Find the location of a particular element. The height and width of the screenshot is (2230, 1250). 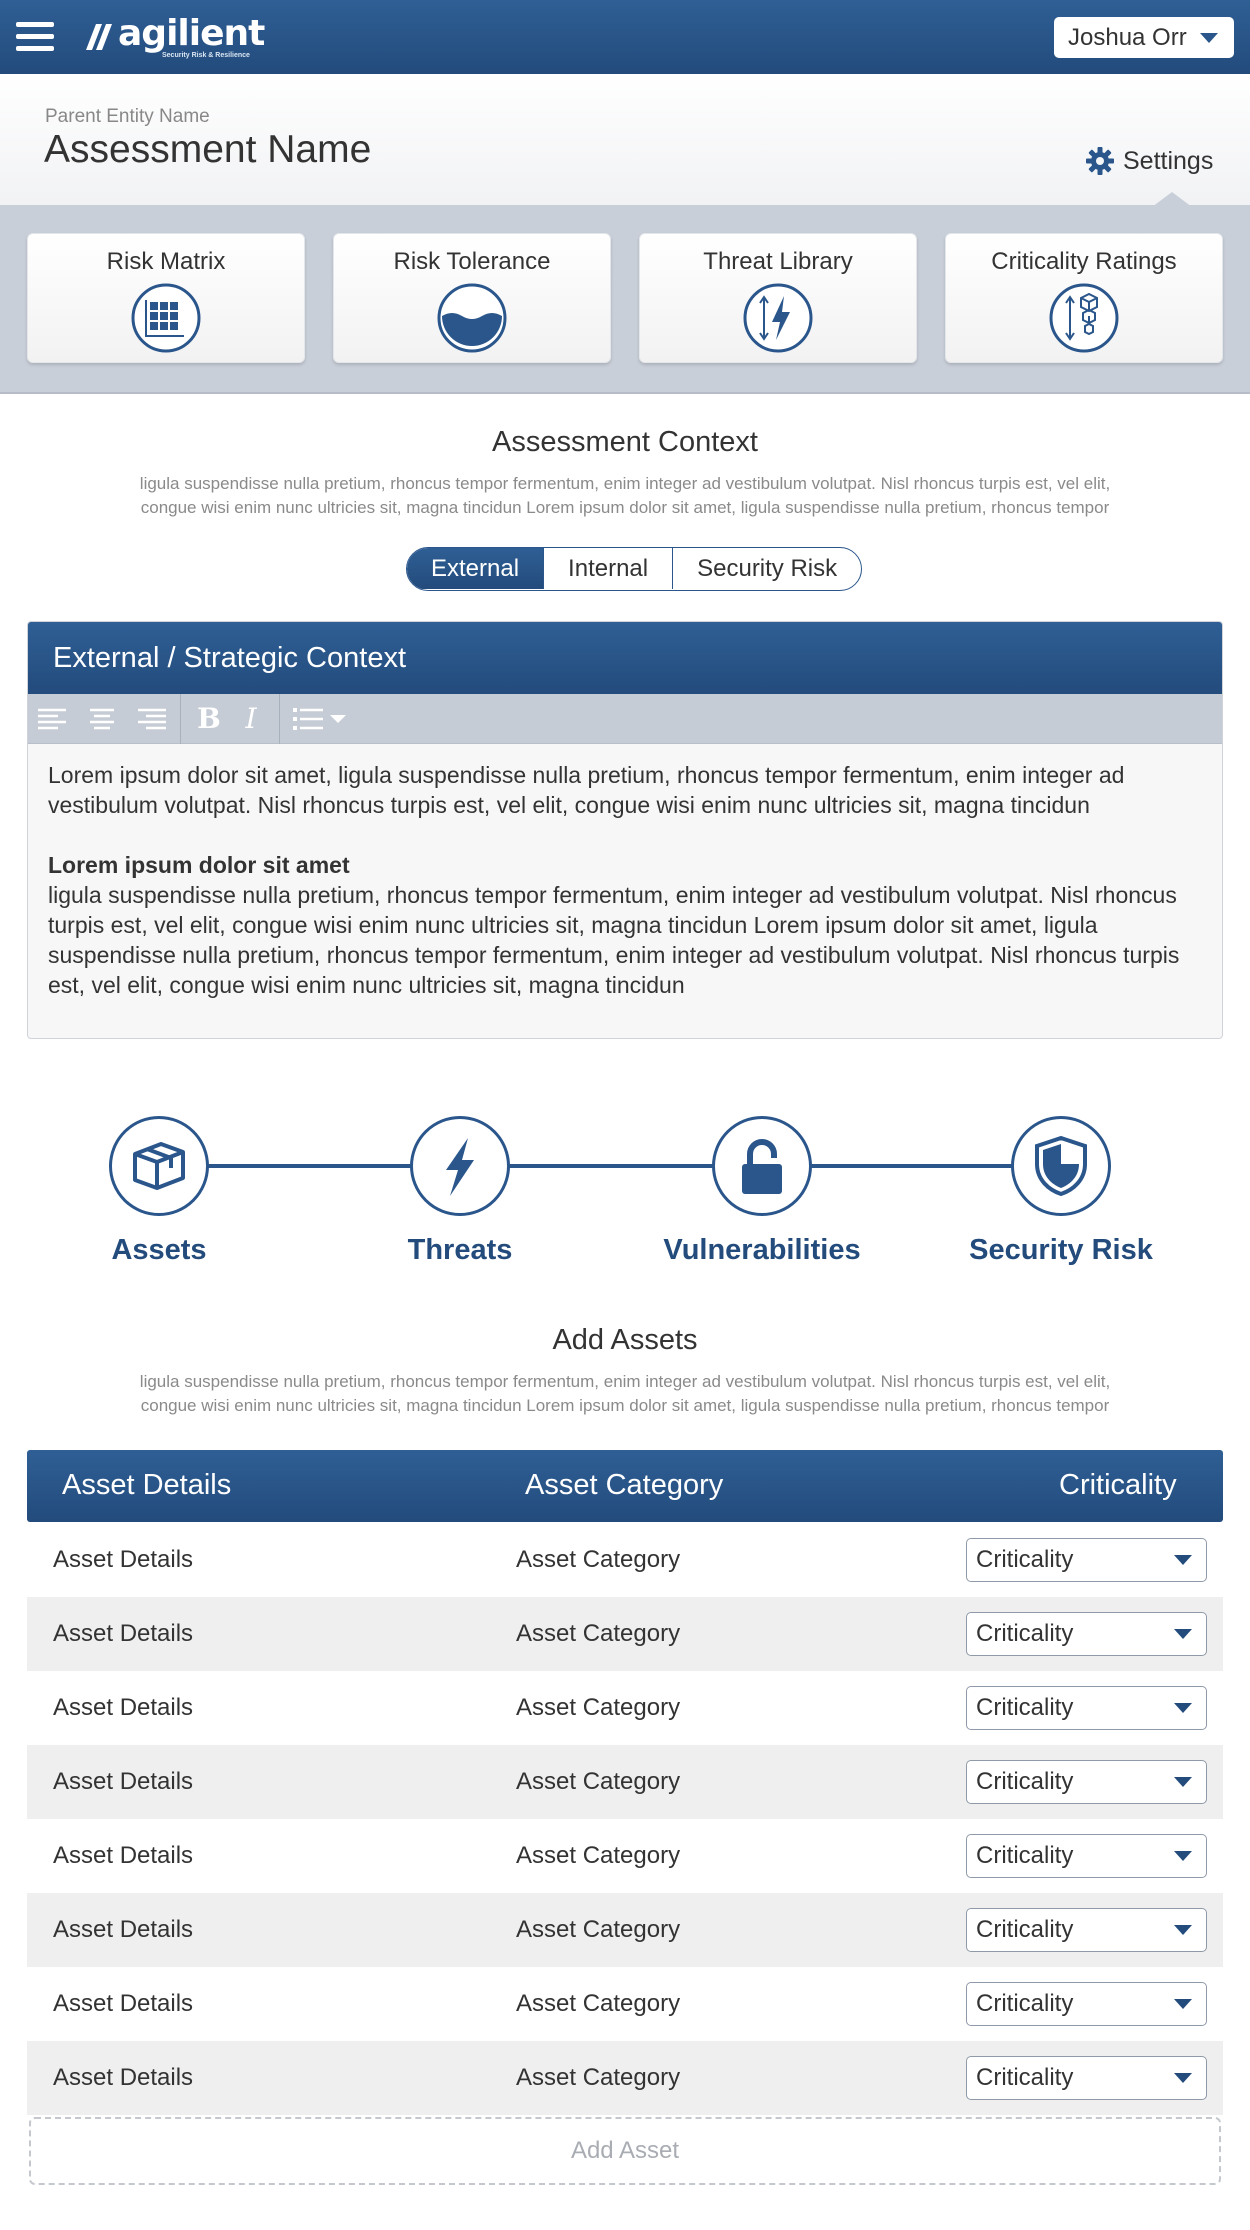

bulleted-list-icon is located at coordinates (308, 719).